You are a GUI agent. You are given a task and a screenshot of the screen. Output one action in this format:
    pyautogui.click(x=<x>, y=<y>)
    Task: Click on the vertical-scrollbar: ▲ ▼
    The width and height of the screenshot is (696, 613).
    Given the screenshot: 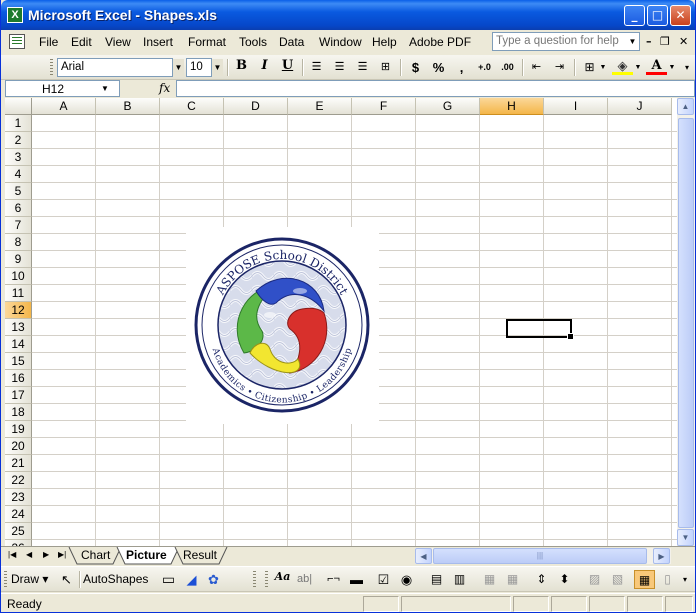 What is the action you would take?
    pyautogui.click(x=686, y=322)
    